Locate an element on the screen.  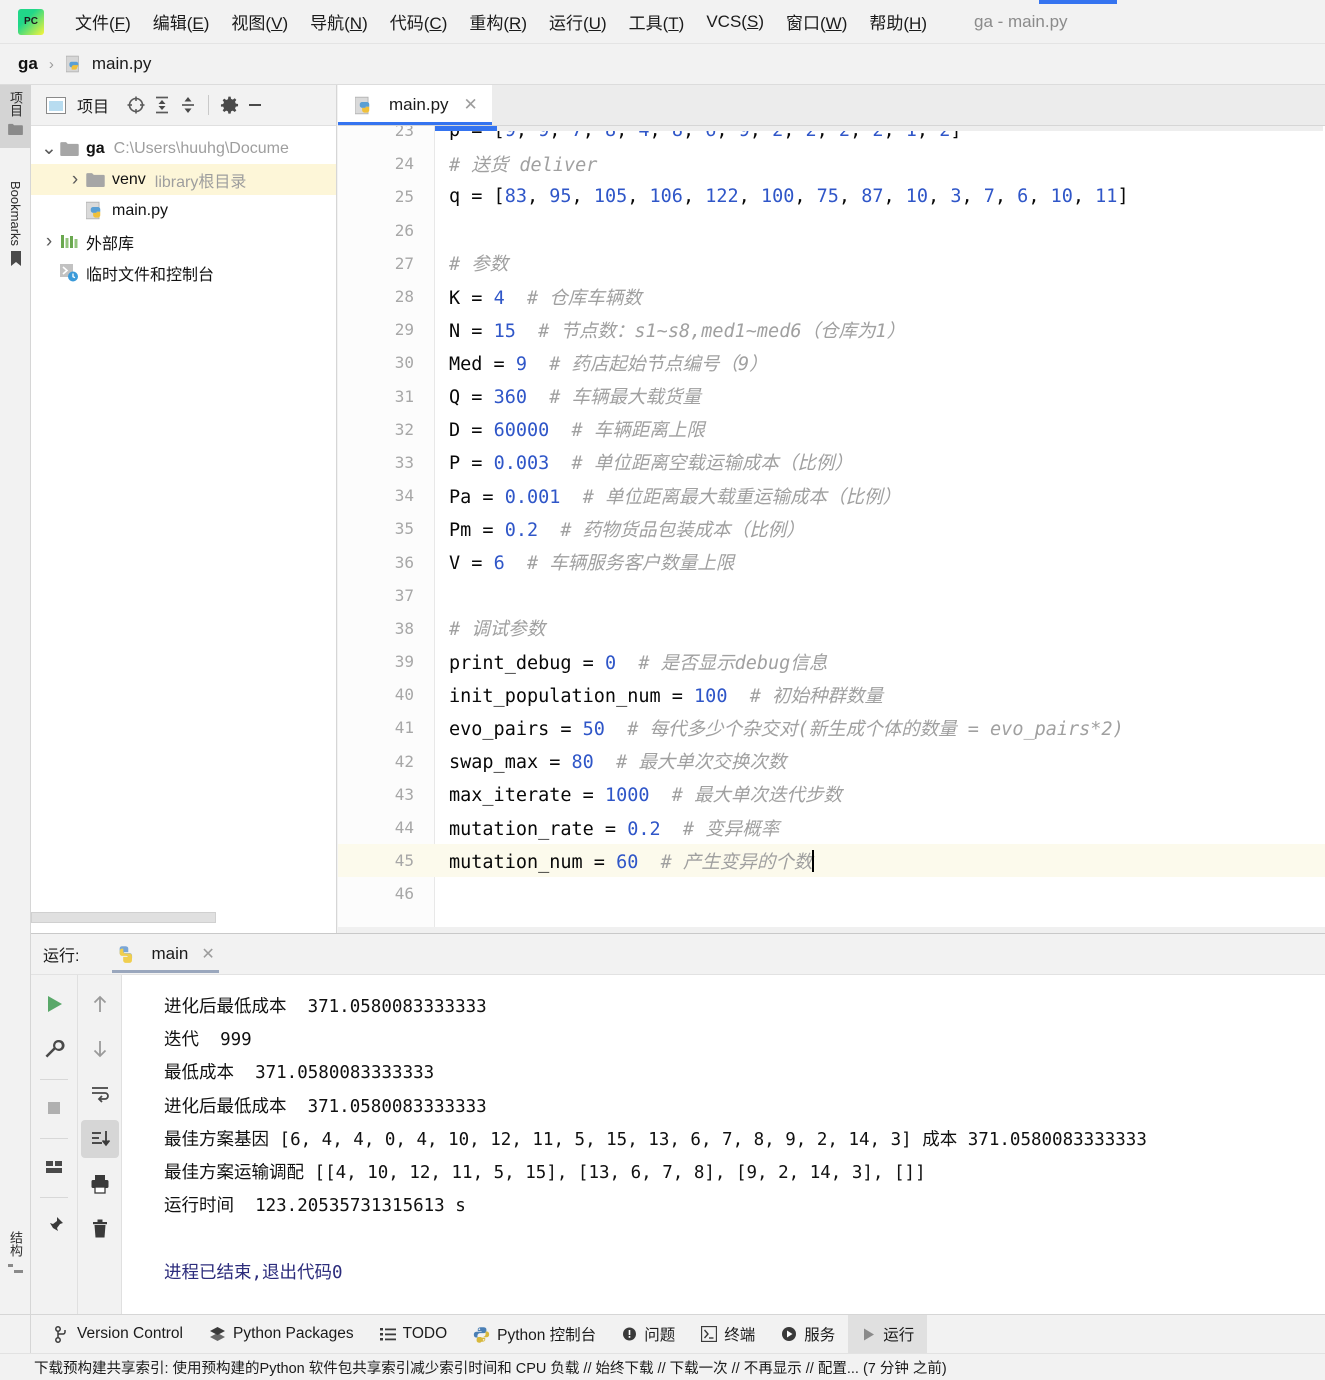
menu-accelerator: S is located at coordinates (752, 21).